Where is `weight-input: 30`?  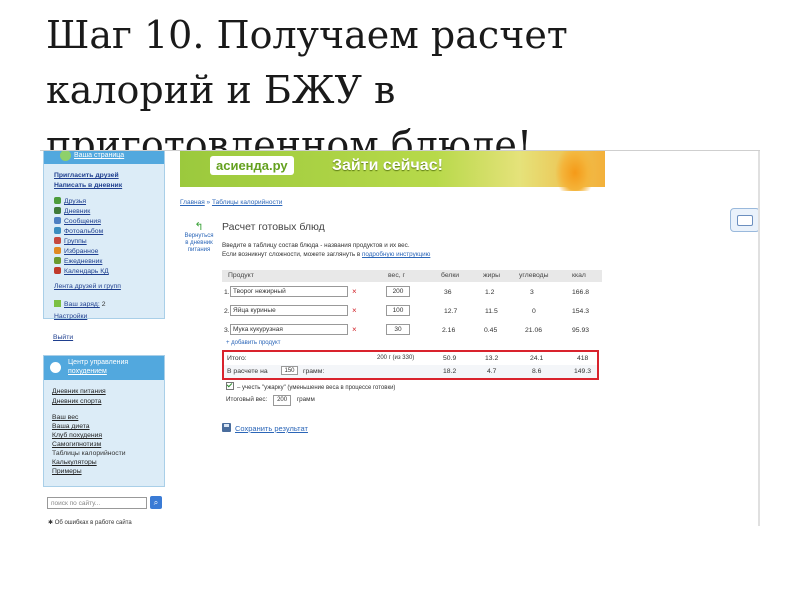
weight-input: 30 is located at coordinates (398, 329).